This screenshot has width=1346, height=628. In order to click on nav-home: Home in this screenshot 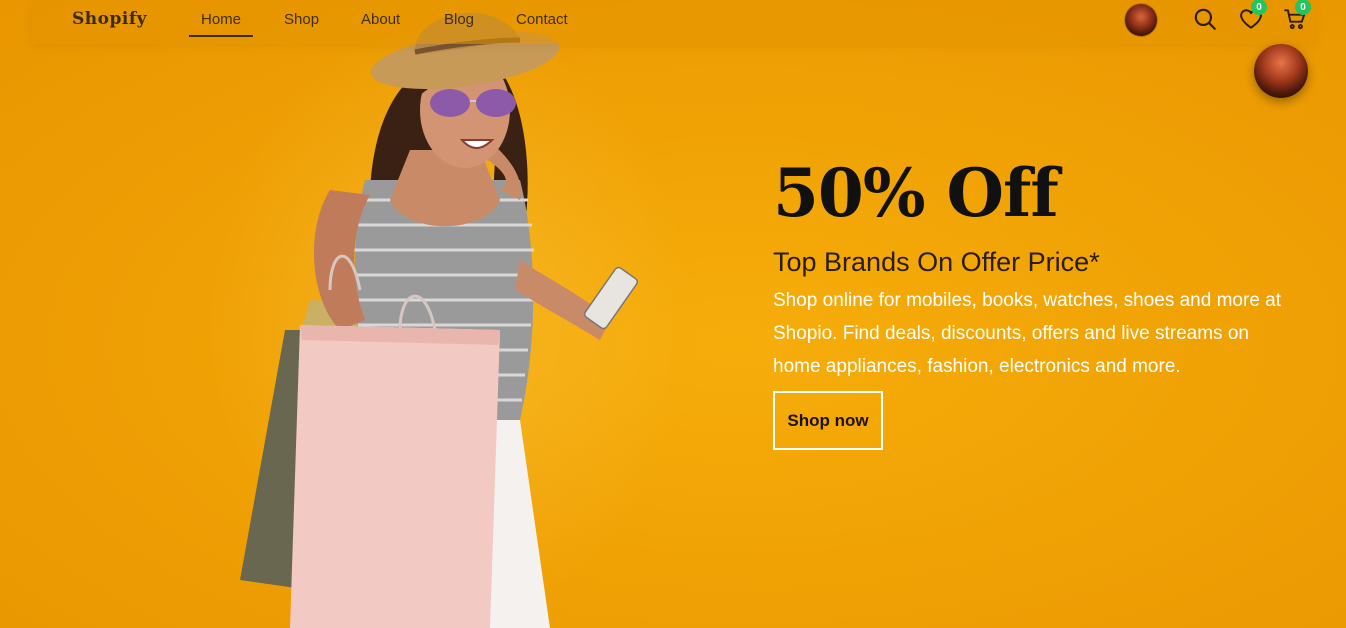, I will do `click(221, 24)`.